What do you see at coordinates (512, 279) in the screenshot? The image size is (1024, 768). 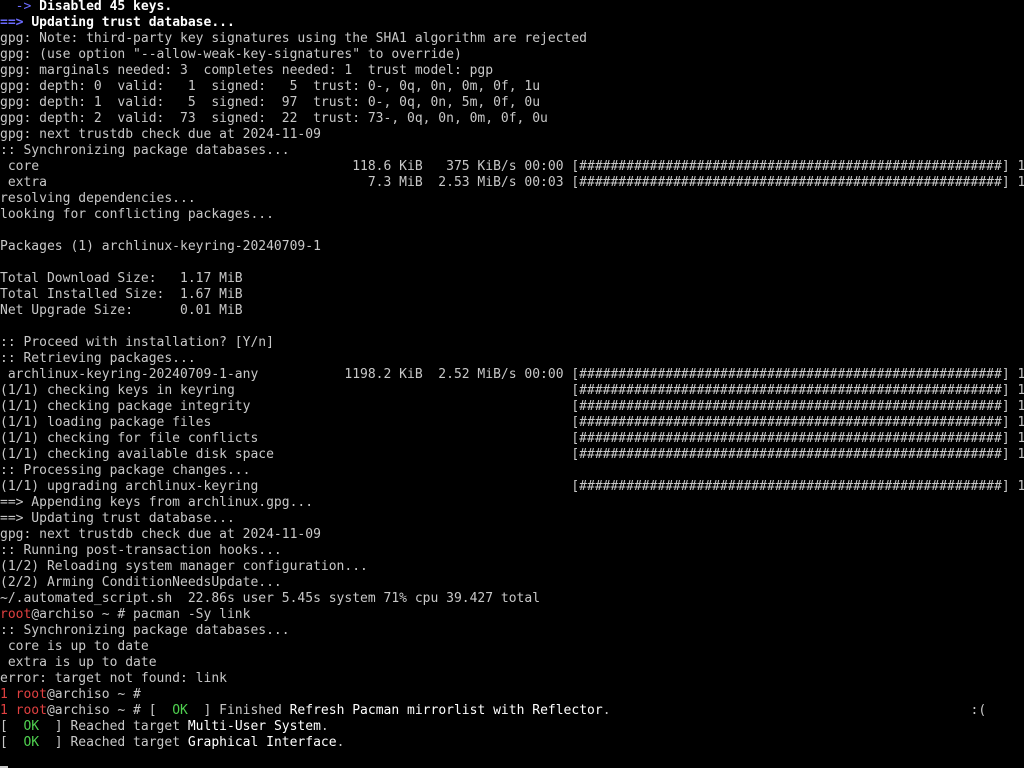 I see `terminal-line: Total Download Size: 1.17 MiB` at bounding box center [512, 279].